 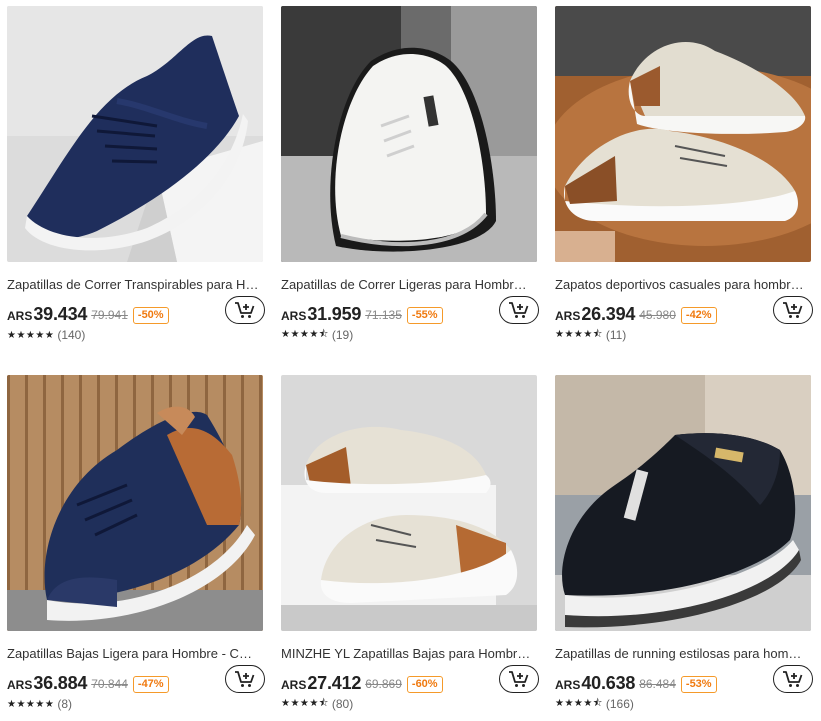 What do you see at coordinates (608, 313) in the screenshot?
I see `sale-price: 26.394` at bounding box center [608, 313].